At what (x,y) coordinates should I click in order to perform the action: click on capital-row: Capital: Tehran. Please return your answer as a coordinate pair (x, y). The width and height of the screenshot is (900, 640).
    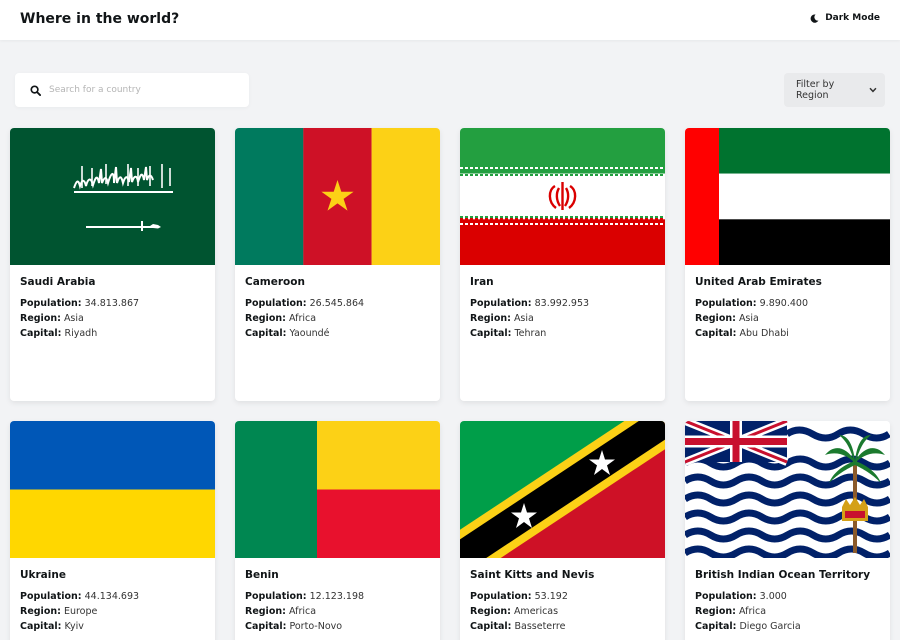
    Looking at the image, I should click on (508, 333).